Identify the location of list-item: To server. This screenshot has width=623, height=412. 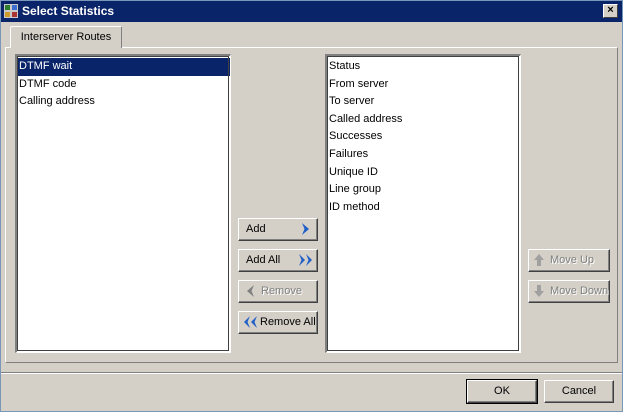
(423, 102).